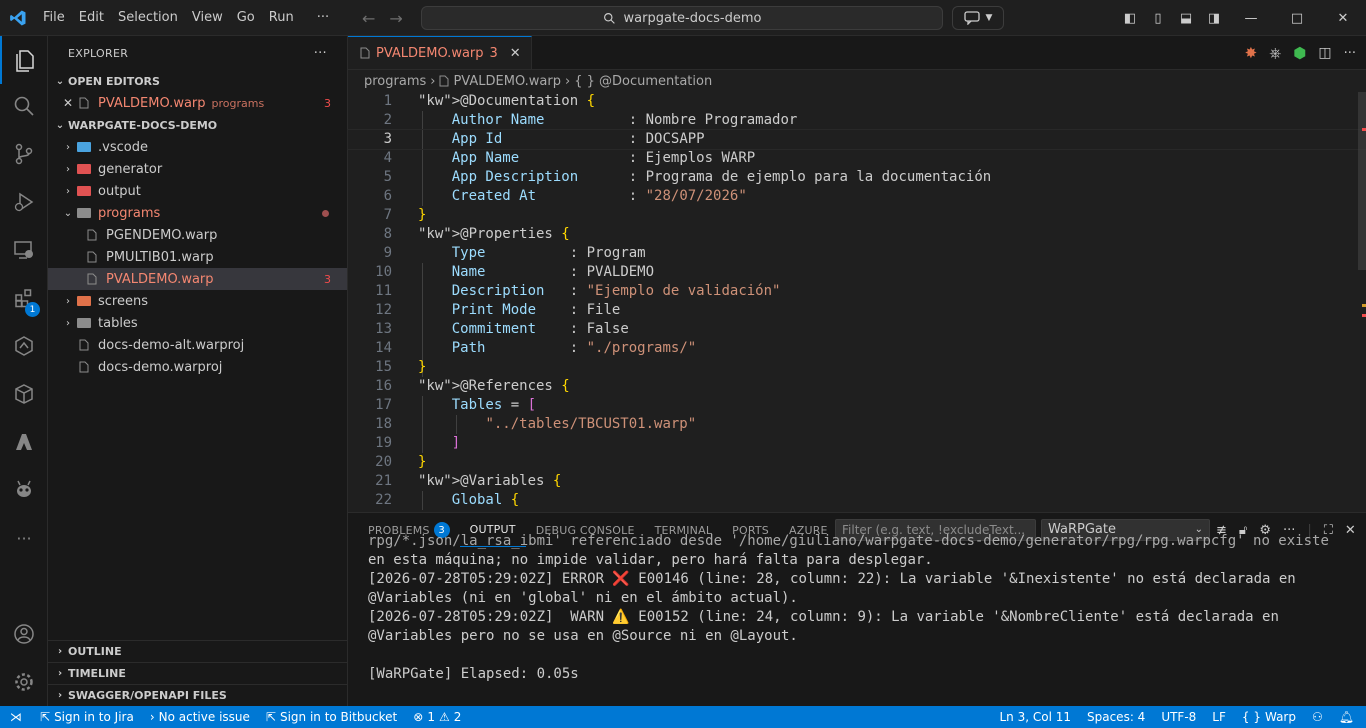 The width and height of the screenshot is (1366, 728). What do you see at coordinates (198, 673) in the screenshot?
I see `timeline-header: › TIMELINE` at bounding box center [198, 673].